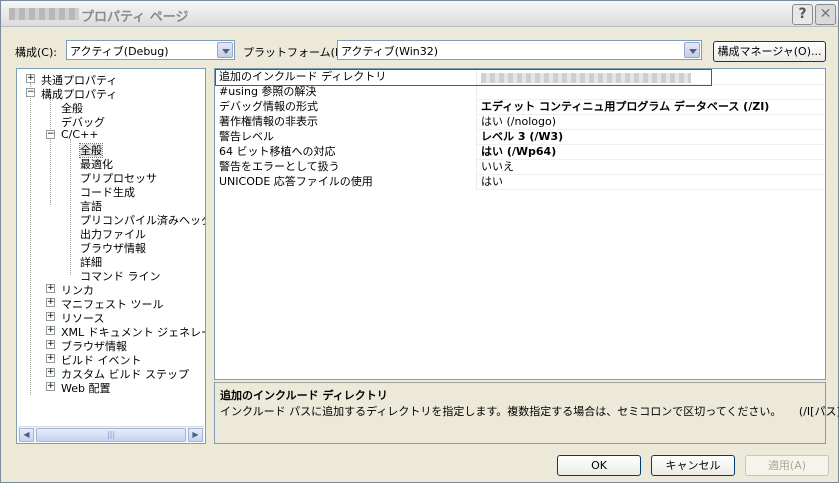  Describe the element at coordinates (693, 465) in the screenshot. I see `cancel-button: キャンセル` at that location.